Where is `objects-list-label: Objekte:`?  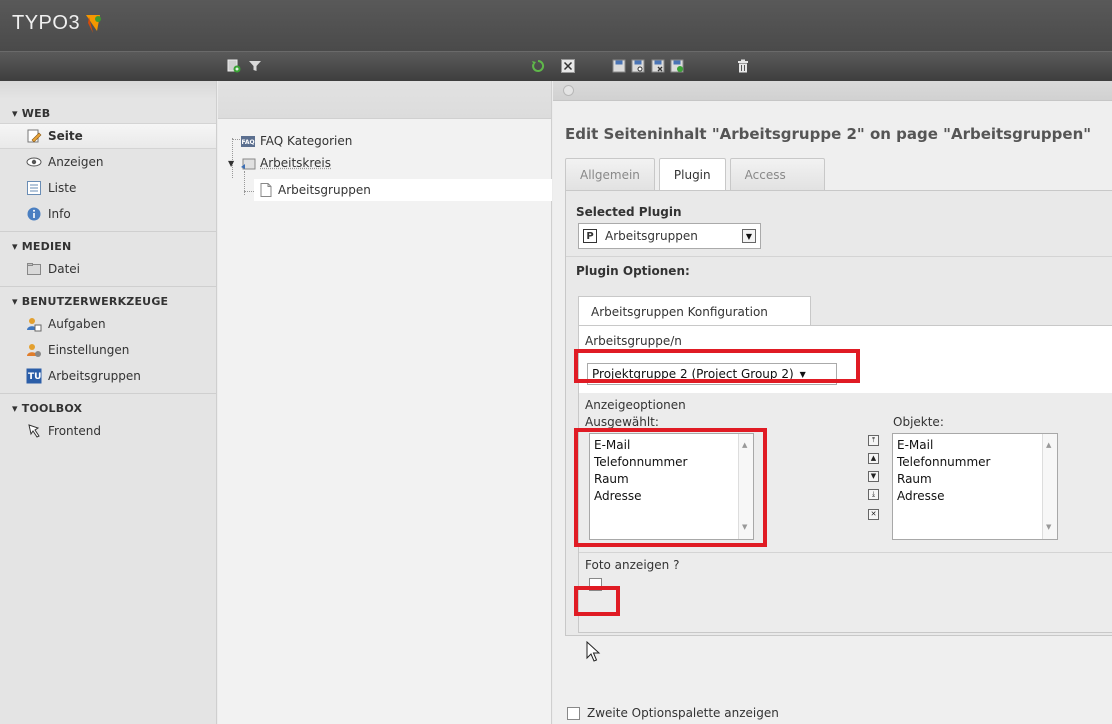 objects-list-label: Objekte: is located at coordinates (918, 422).